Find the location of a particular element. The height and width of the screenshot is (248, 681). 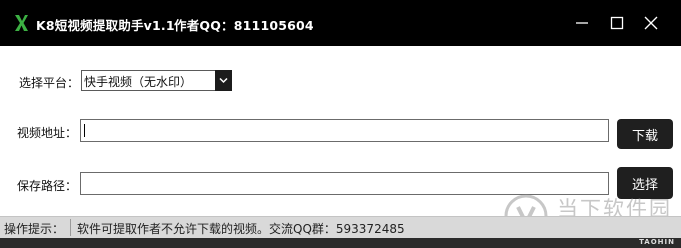

author-info: 作者QQ：811105604 is located at coordinates (244, 25).